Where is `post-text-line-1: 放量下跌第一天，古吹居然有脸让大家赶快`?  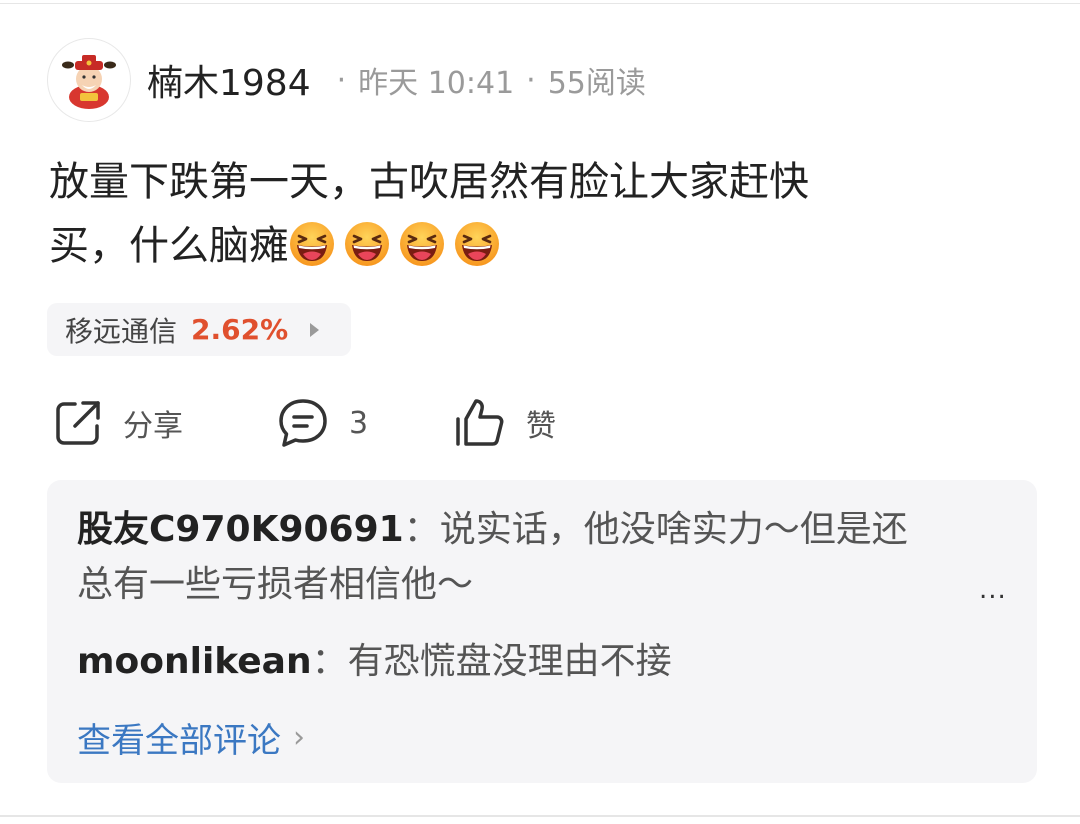 post-text-line-1: 放量下跌第一天，古吹居然有脸让大家赶快 is located at coordinates (429, 182).